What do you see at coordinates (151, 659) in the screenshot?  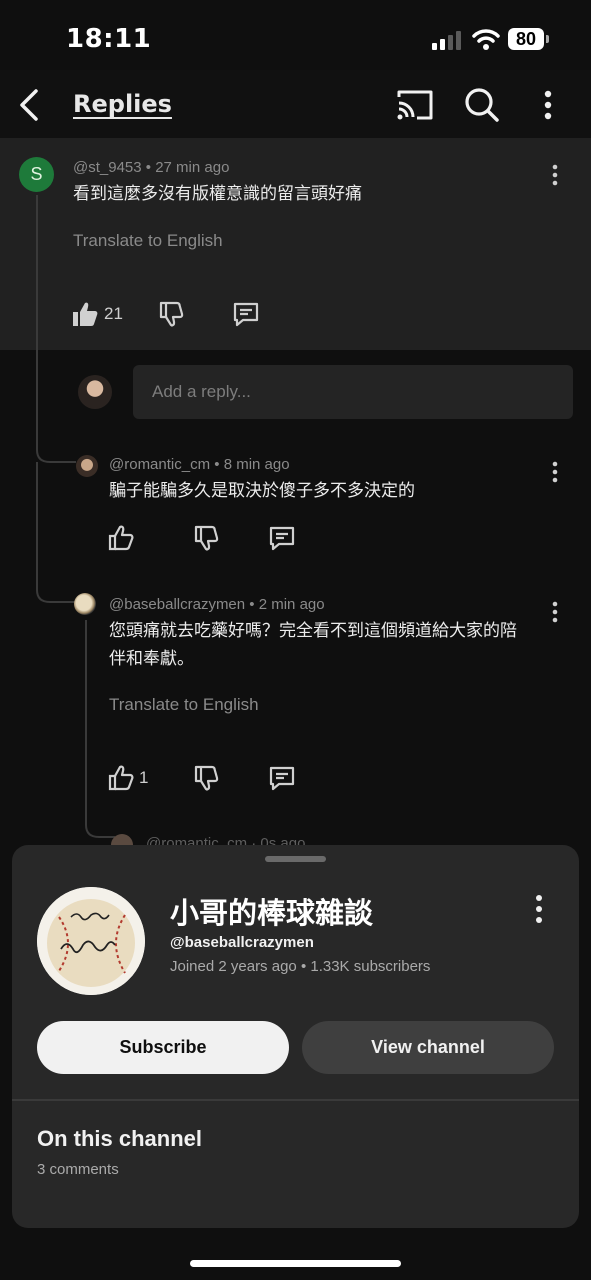 I see `comment-text: 伴和奉獻。` at bounding box center [151, 659].